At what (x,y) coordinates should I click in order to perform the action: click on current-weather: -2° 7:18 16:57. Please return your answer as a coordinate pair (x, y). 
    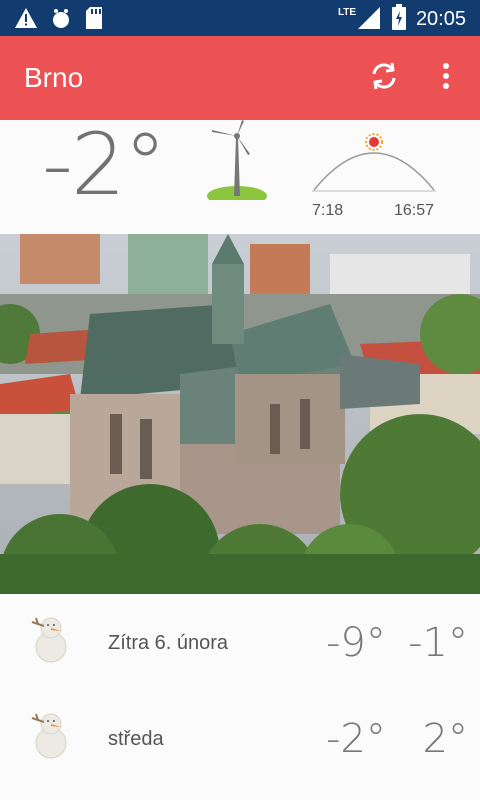
    Looking at the image, I should click on (240, 177).